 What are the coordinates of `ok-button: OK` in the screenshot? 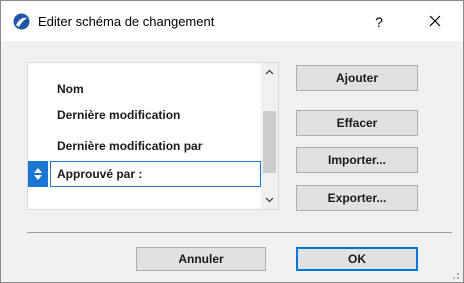 It's located at (357, 259).